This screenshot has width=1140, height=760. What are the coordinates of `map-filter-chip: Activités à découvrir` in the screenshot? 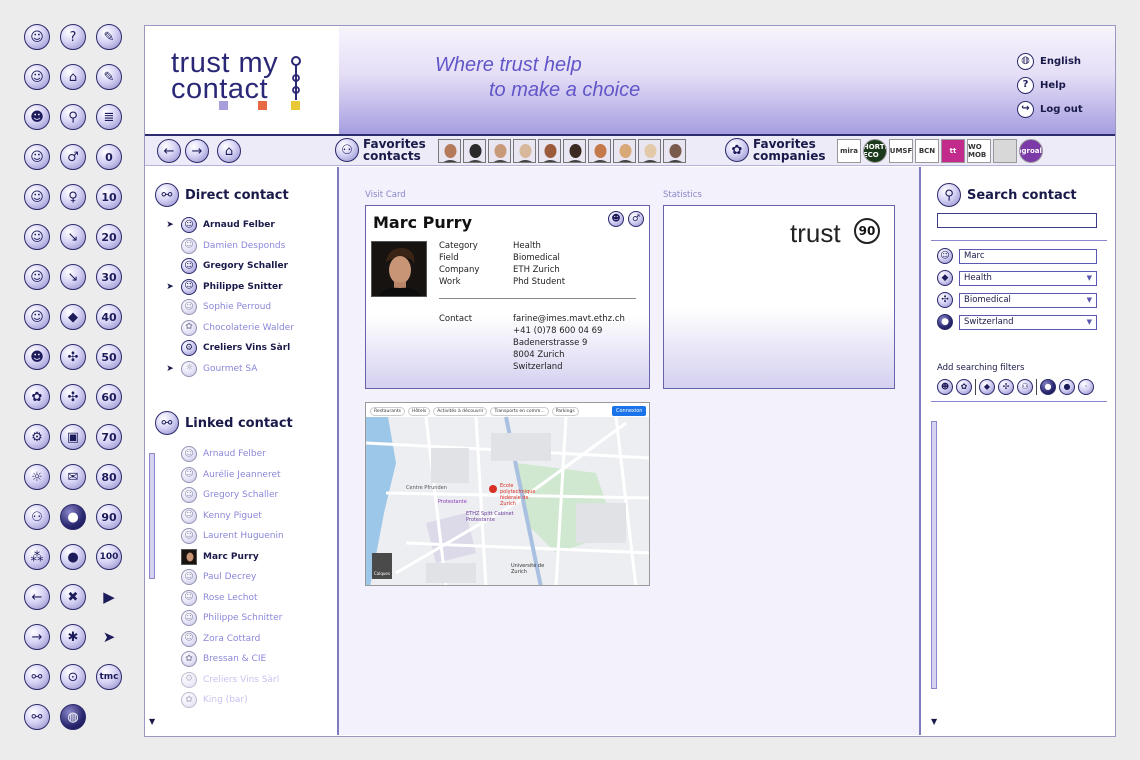 It's located at (460, 411).